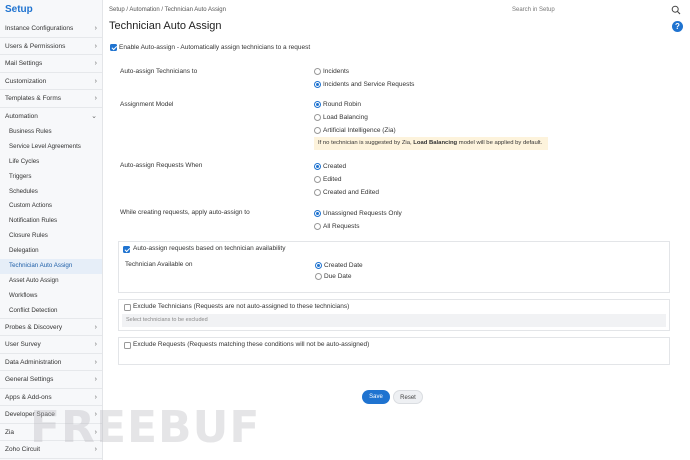 The width and height of the screenshot is (690, 460). What do you see at coordinates (51, 236) in the screenshot?
I see `sidebar-subitem-closure-rules: Closure Rules` at bounding box center [51, 236].